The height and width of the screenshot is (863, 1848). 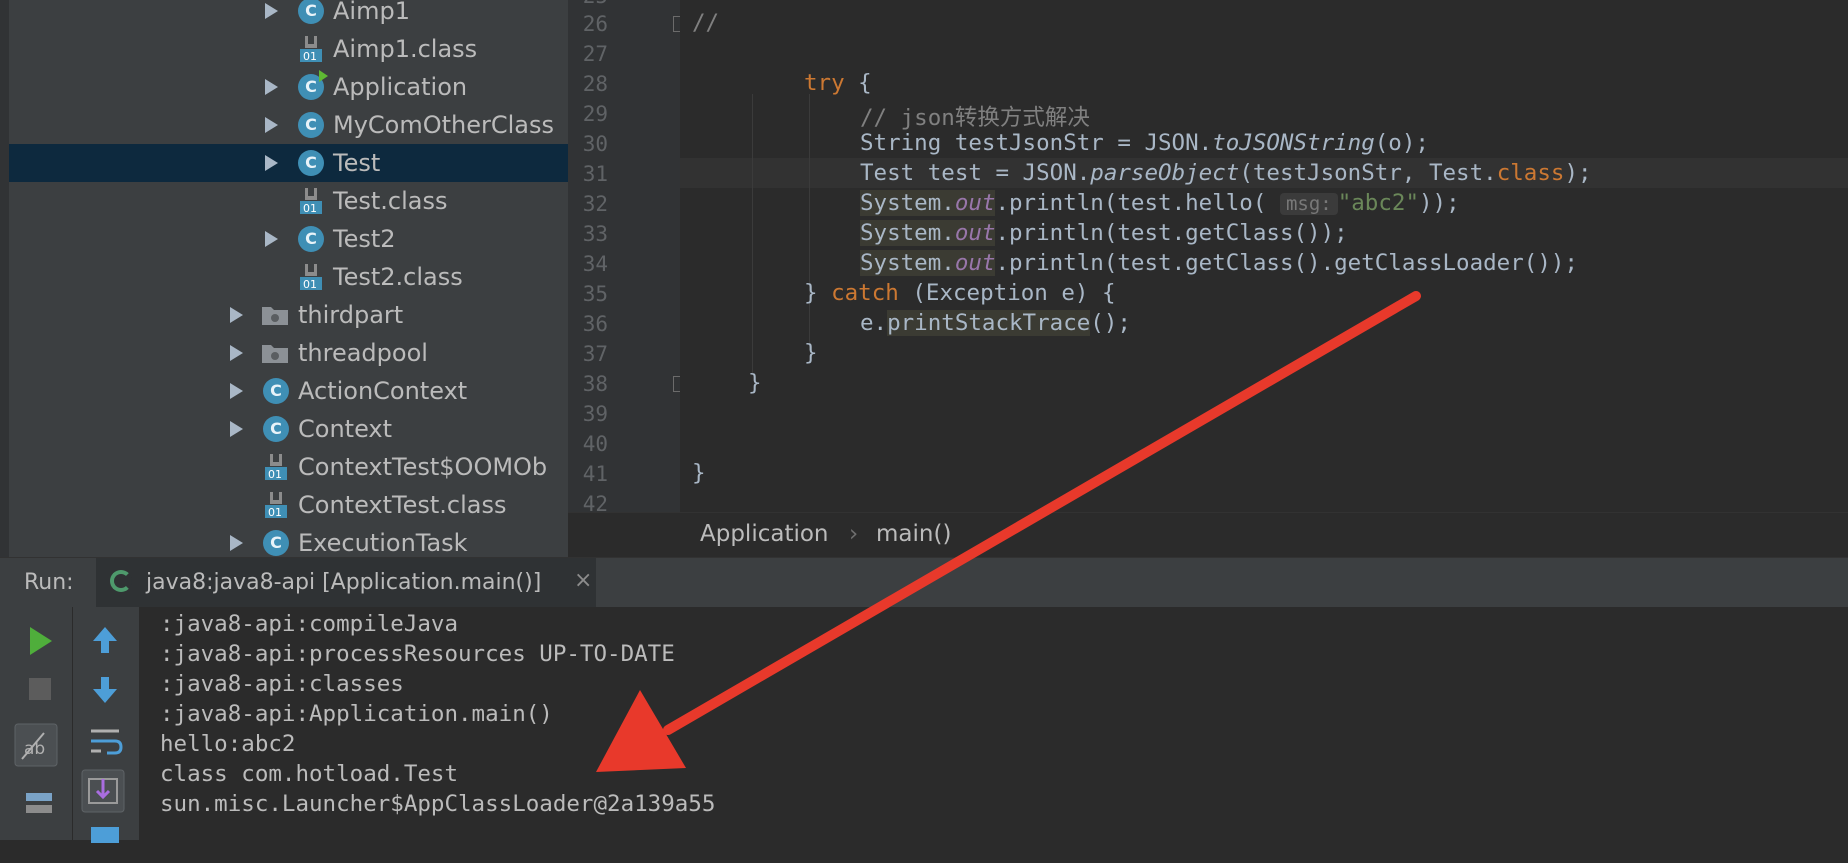 I want to click on tree-item-mycomotherclass: C MyComOtherClass, so click(x=288, y=125).